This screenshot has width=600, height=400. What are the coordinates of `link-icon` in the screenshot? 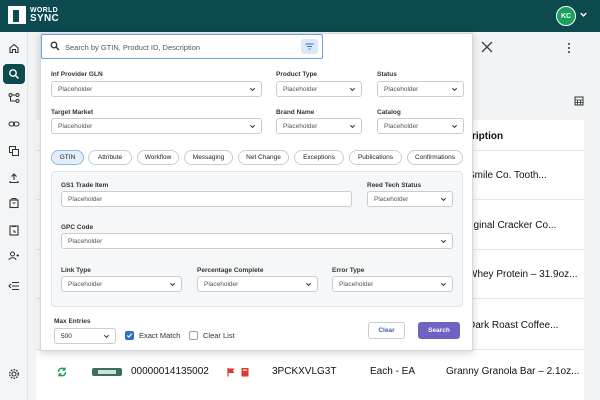 It's located at (14, 124).